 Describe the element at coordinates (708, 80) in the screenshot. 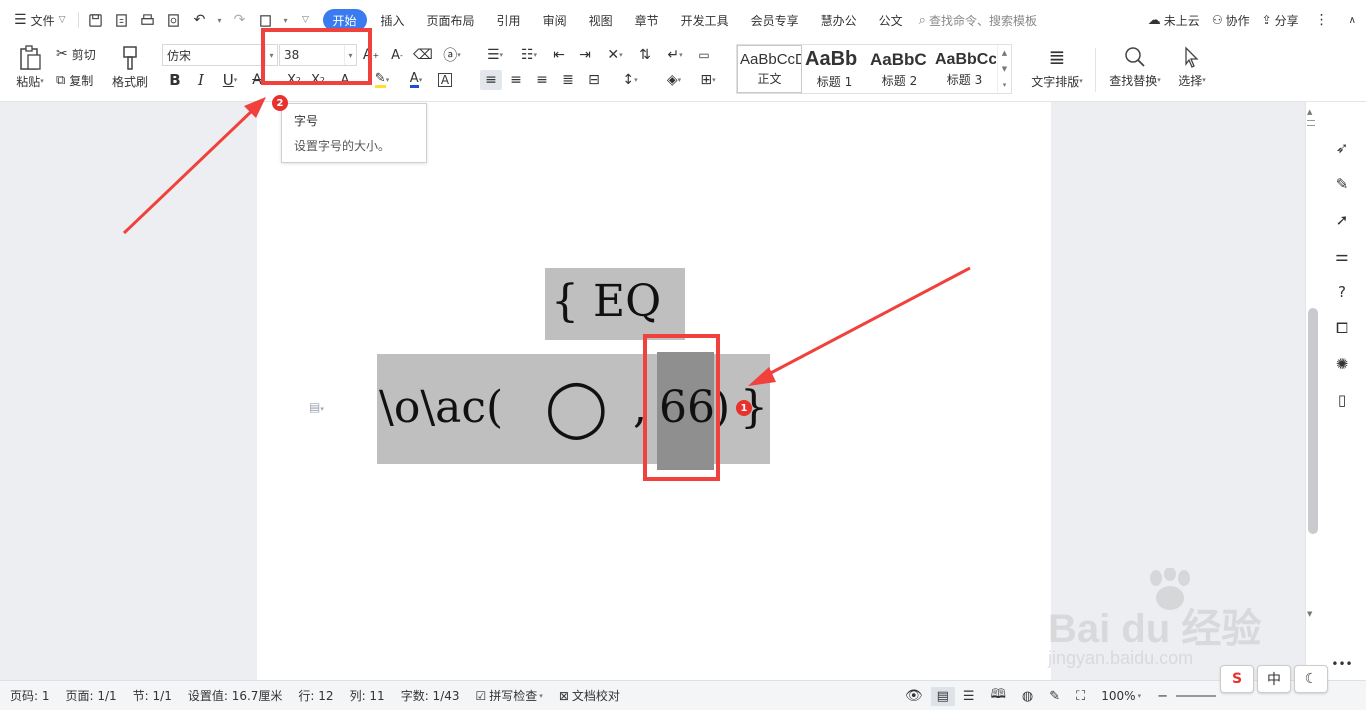

I see `borders-icon: ⊞ ▾` at that location.